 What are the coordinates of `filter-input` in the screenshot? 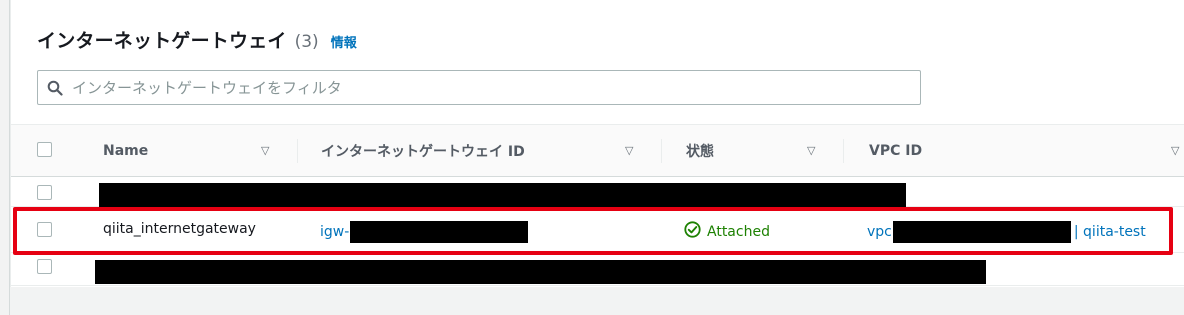 It's located at (482, 87).